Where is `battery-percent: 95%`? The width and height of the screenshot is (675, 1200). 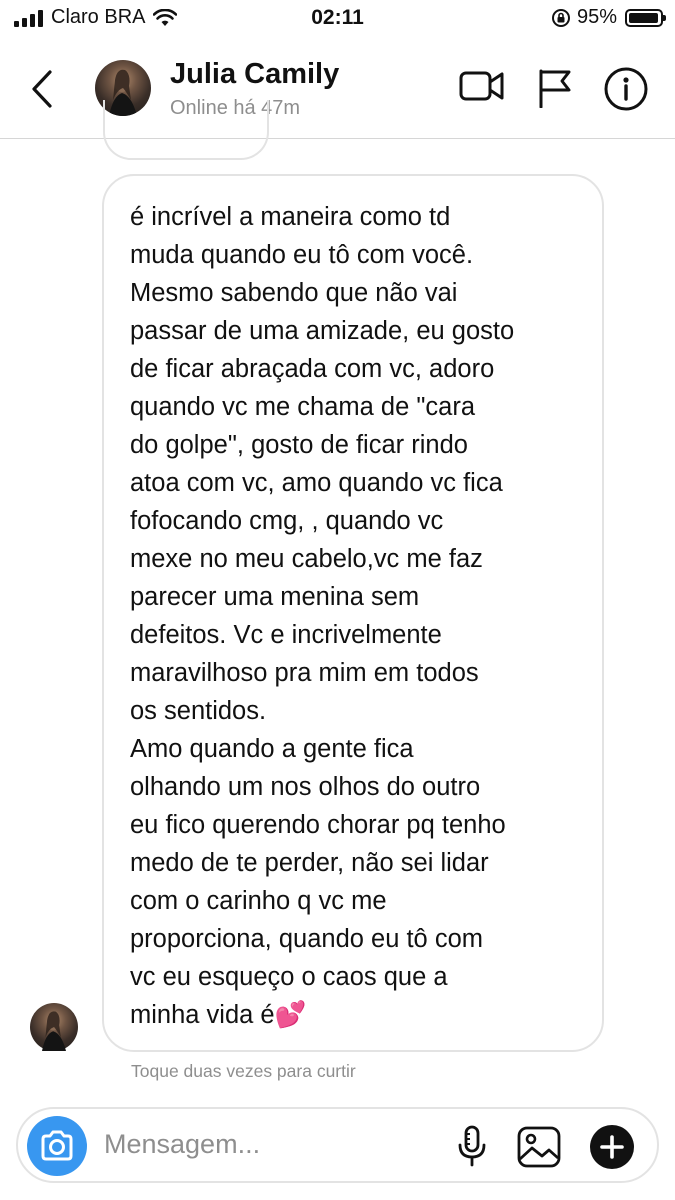 battery-percent: 95% is located at coordinates (596, 17).